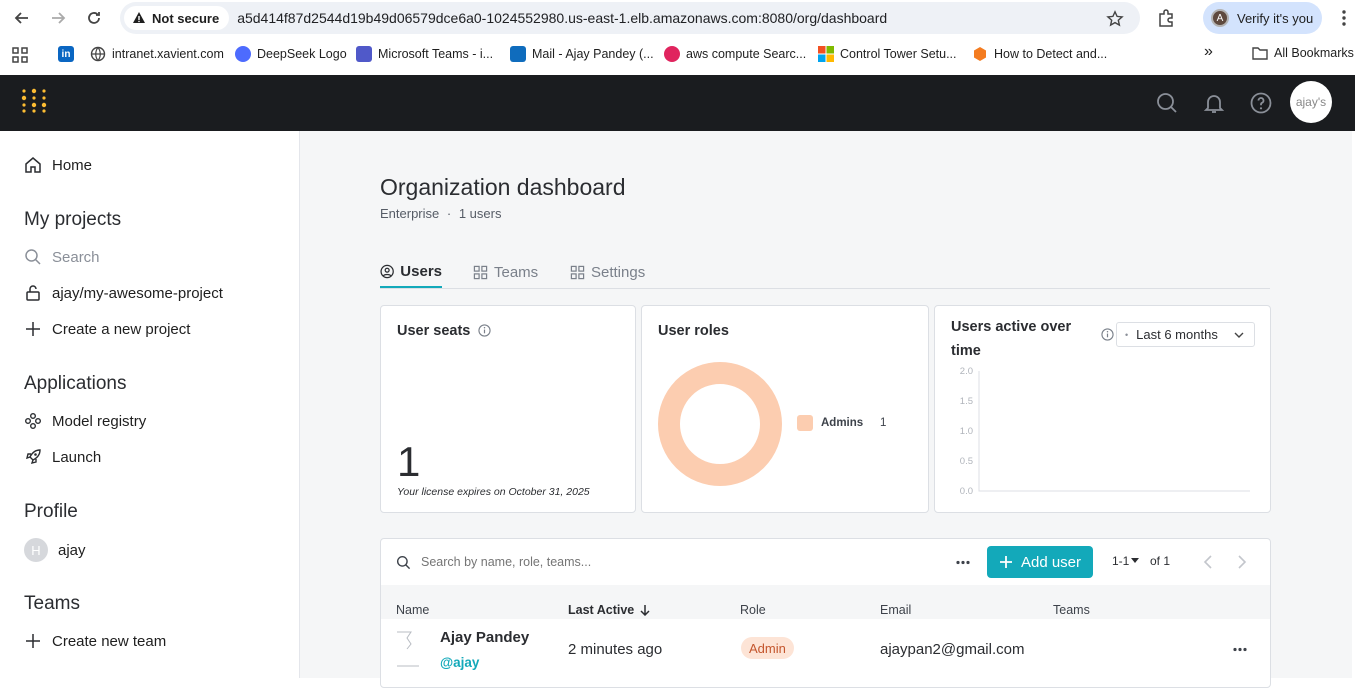 Image resolution: width=1355 pixels, height=688 pixels. I want to click on kebab-menu-icon, so click(1344, 18).